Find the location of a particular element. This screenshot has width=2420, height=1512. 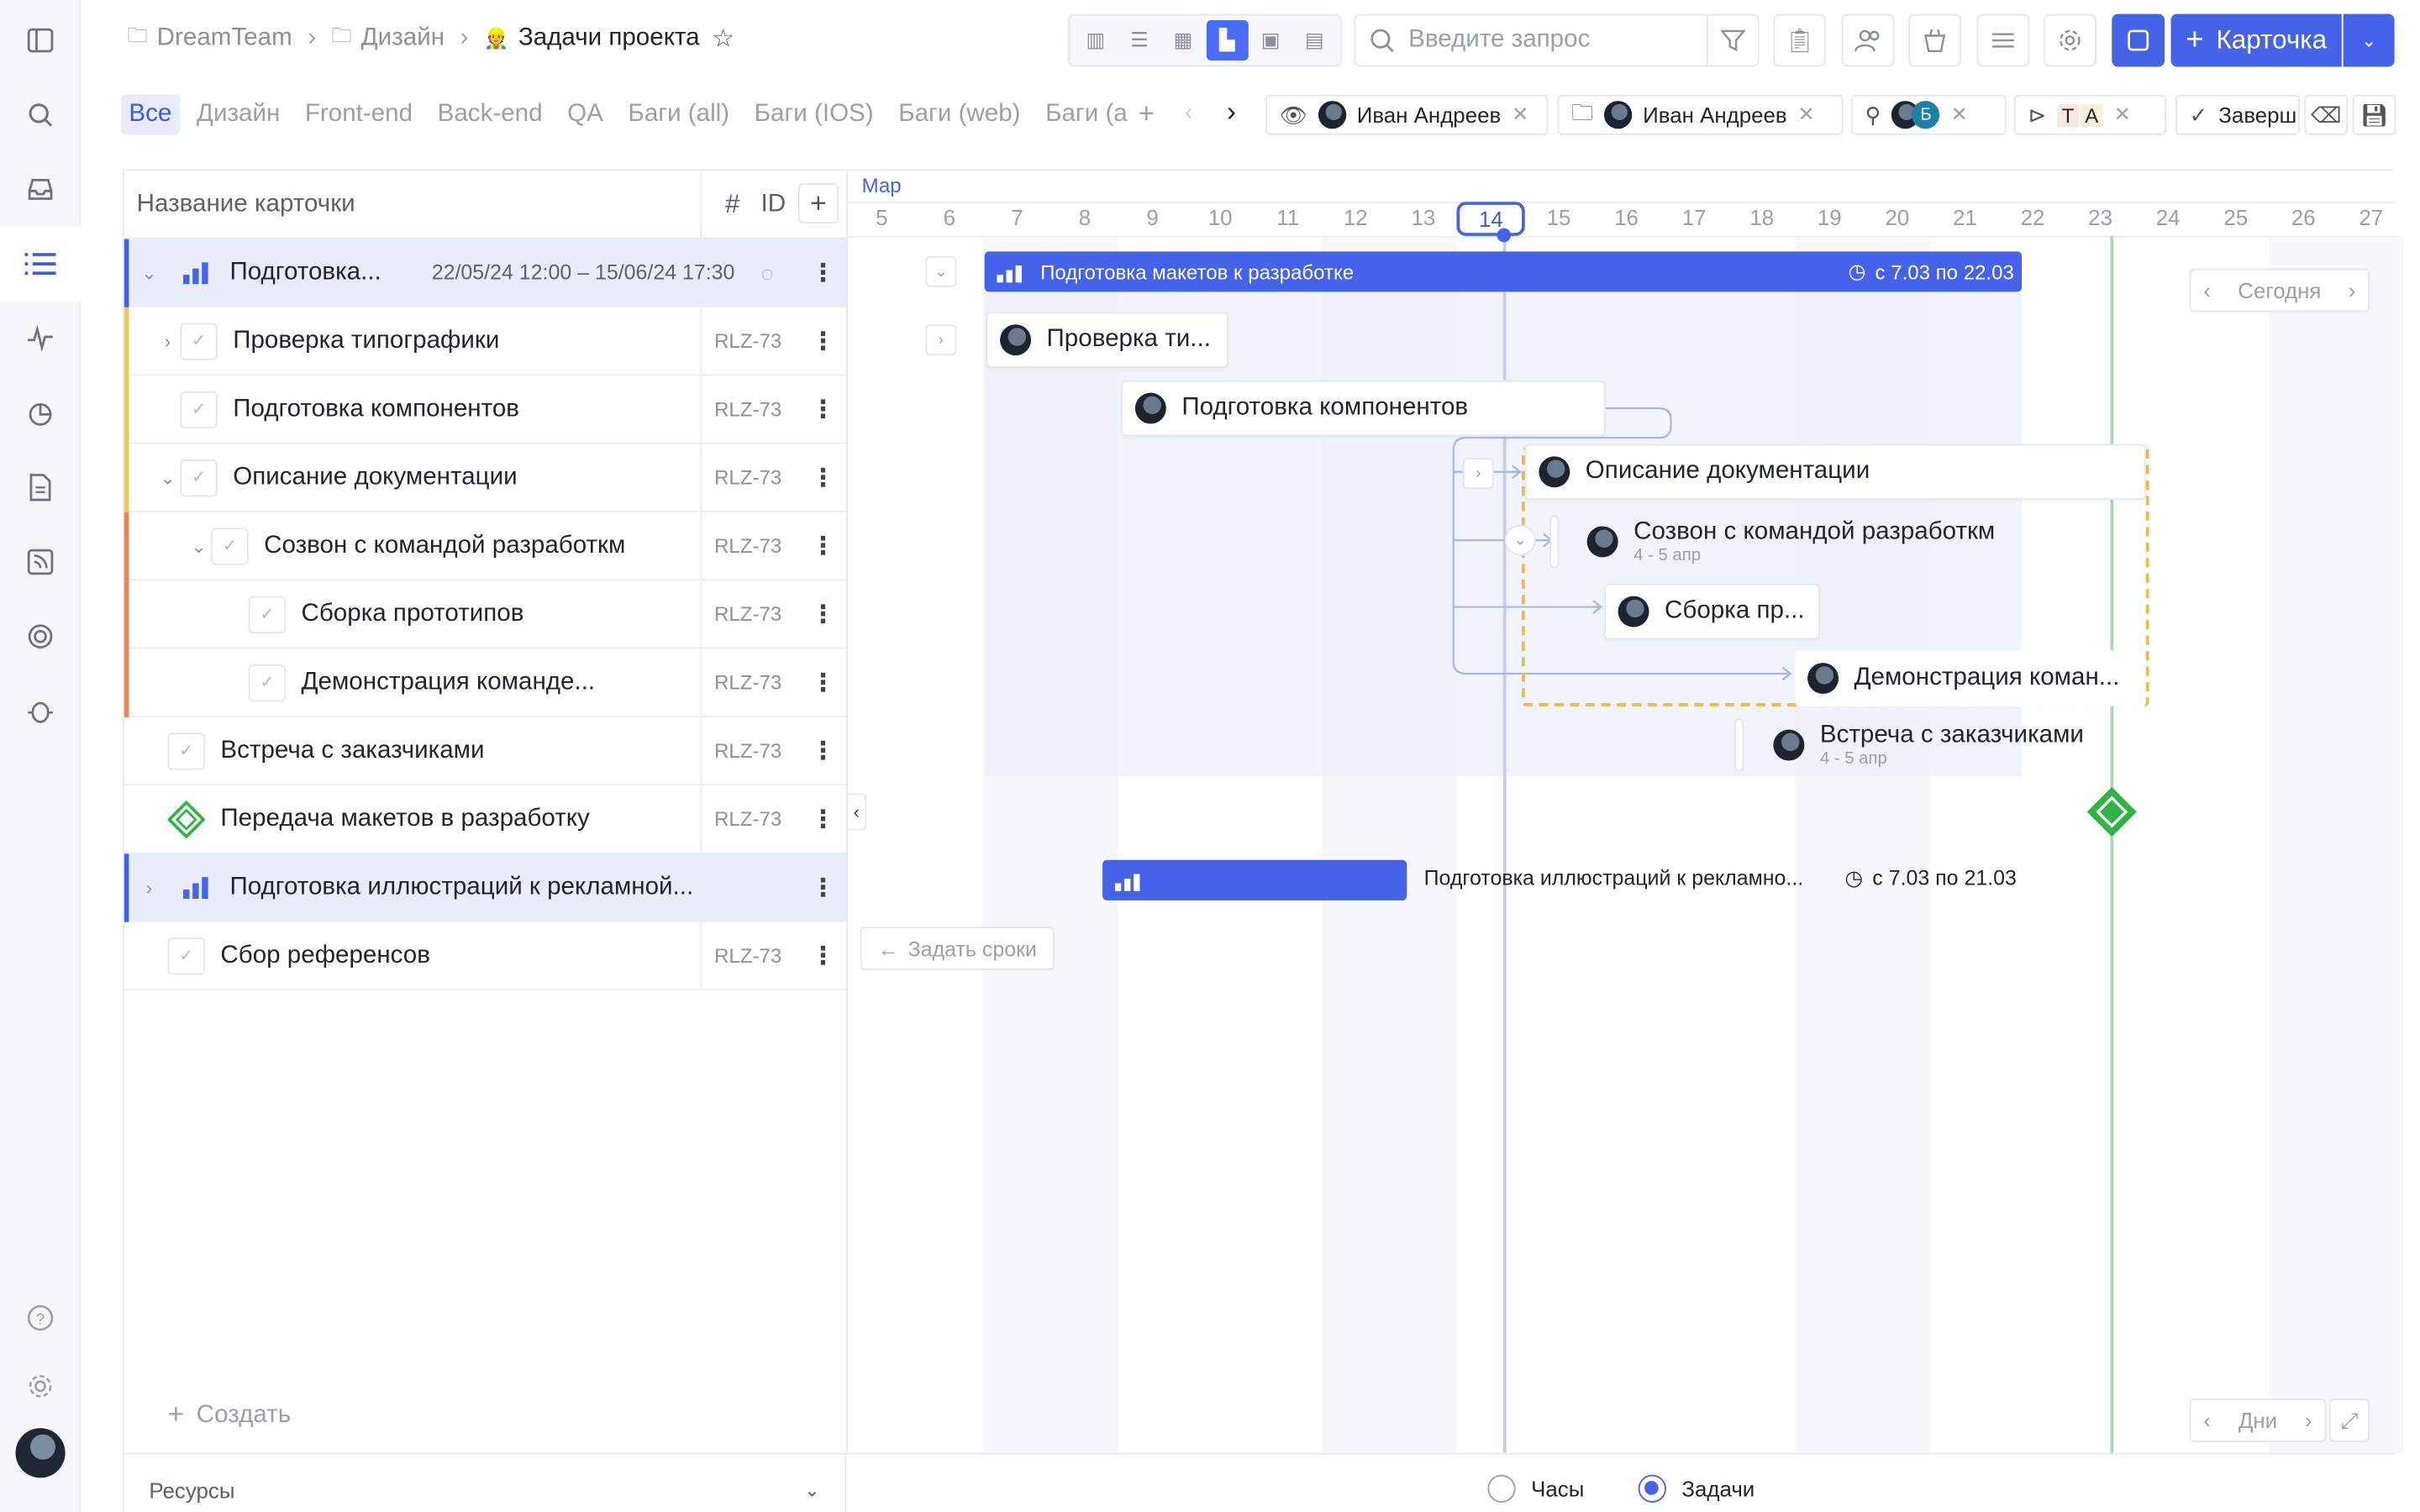

feed-icon is located at coordinates (40, 561).